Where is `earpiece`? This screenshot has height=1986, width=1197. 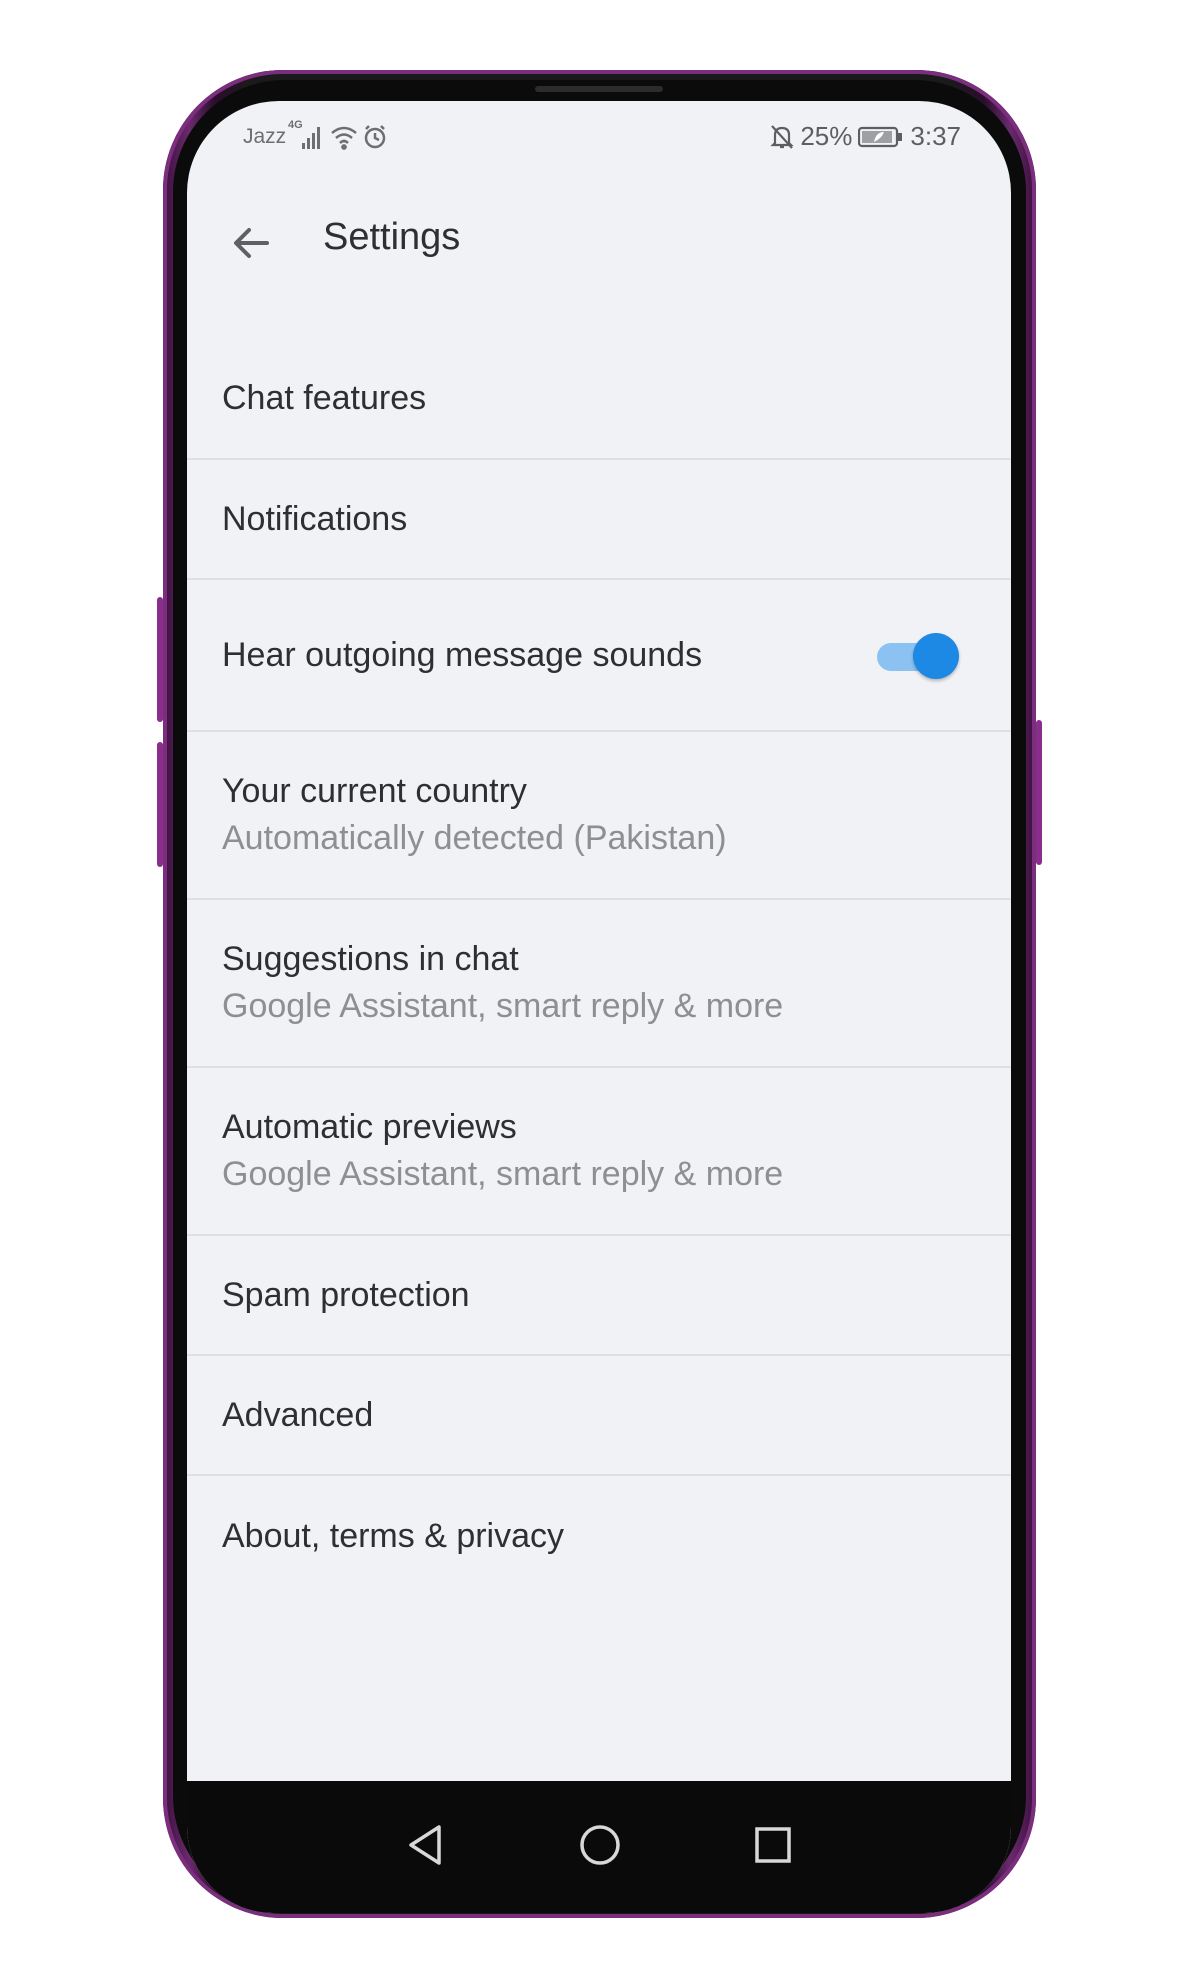
earpiece is located at coordinates (599, 89).